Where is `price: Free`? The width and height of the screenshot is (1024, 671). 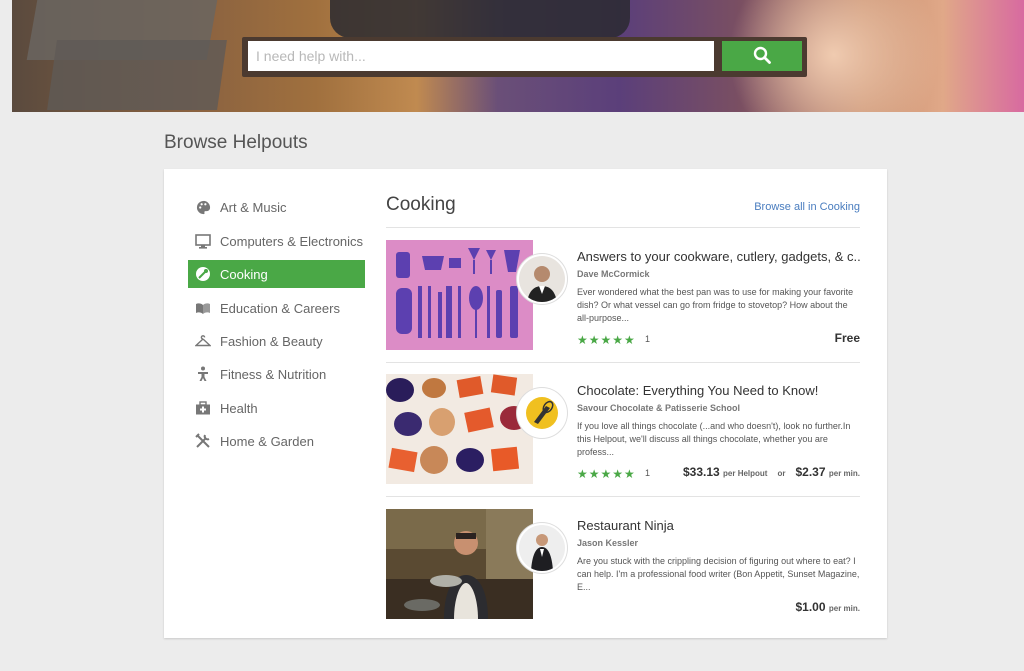 price: Free is located at coordinates (847, 338).